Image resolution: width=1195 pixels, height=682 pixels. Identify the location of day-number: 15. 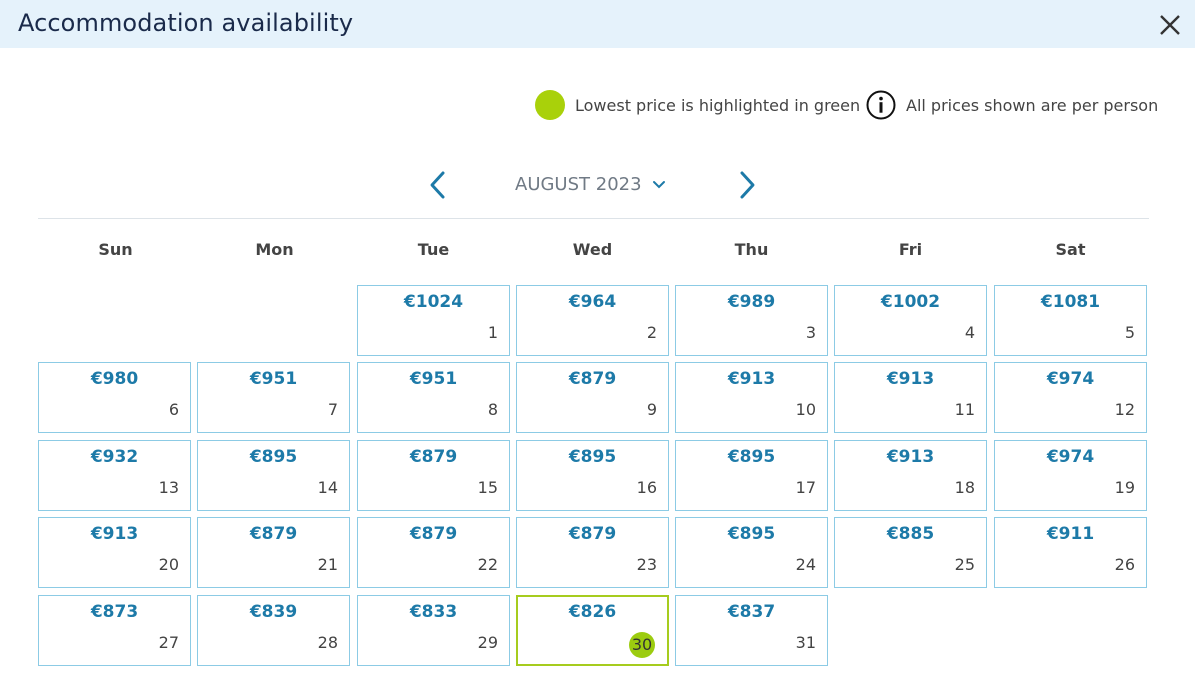
(487, 487).